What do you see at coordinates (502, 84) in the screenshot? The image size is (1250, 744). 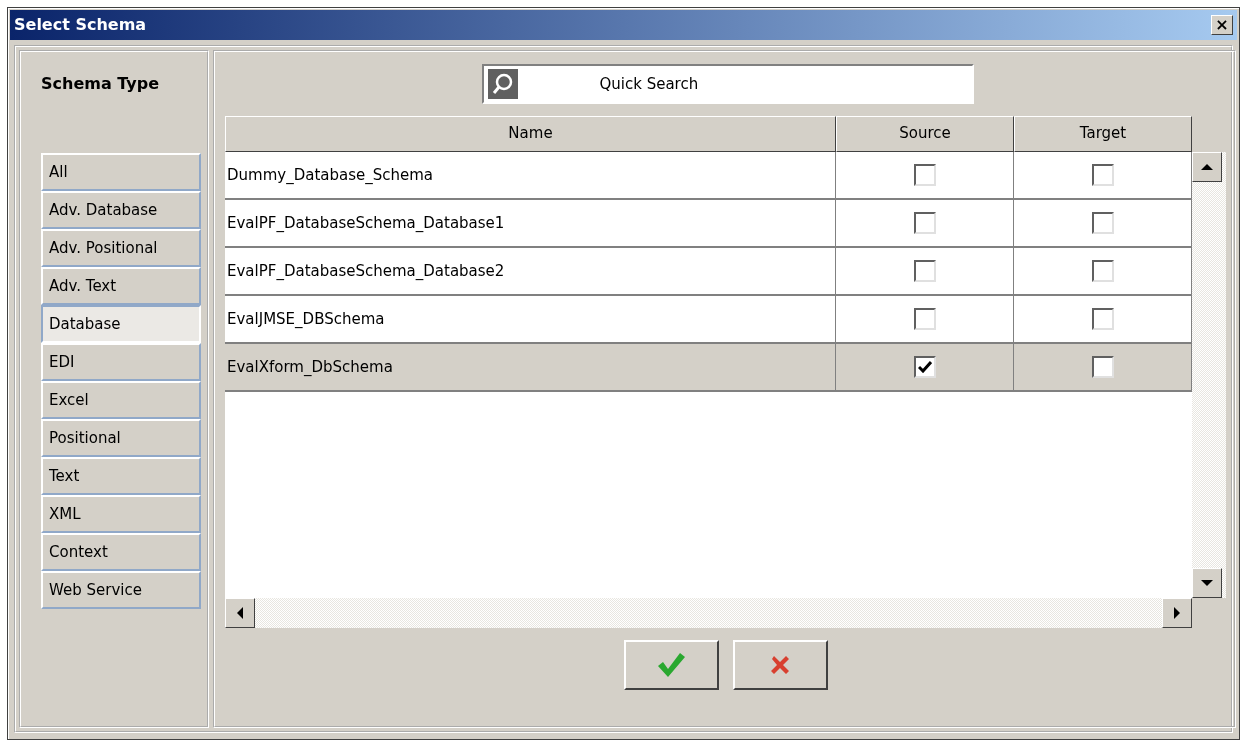 I see `search-icon` at bounding box center [502, 84].